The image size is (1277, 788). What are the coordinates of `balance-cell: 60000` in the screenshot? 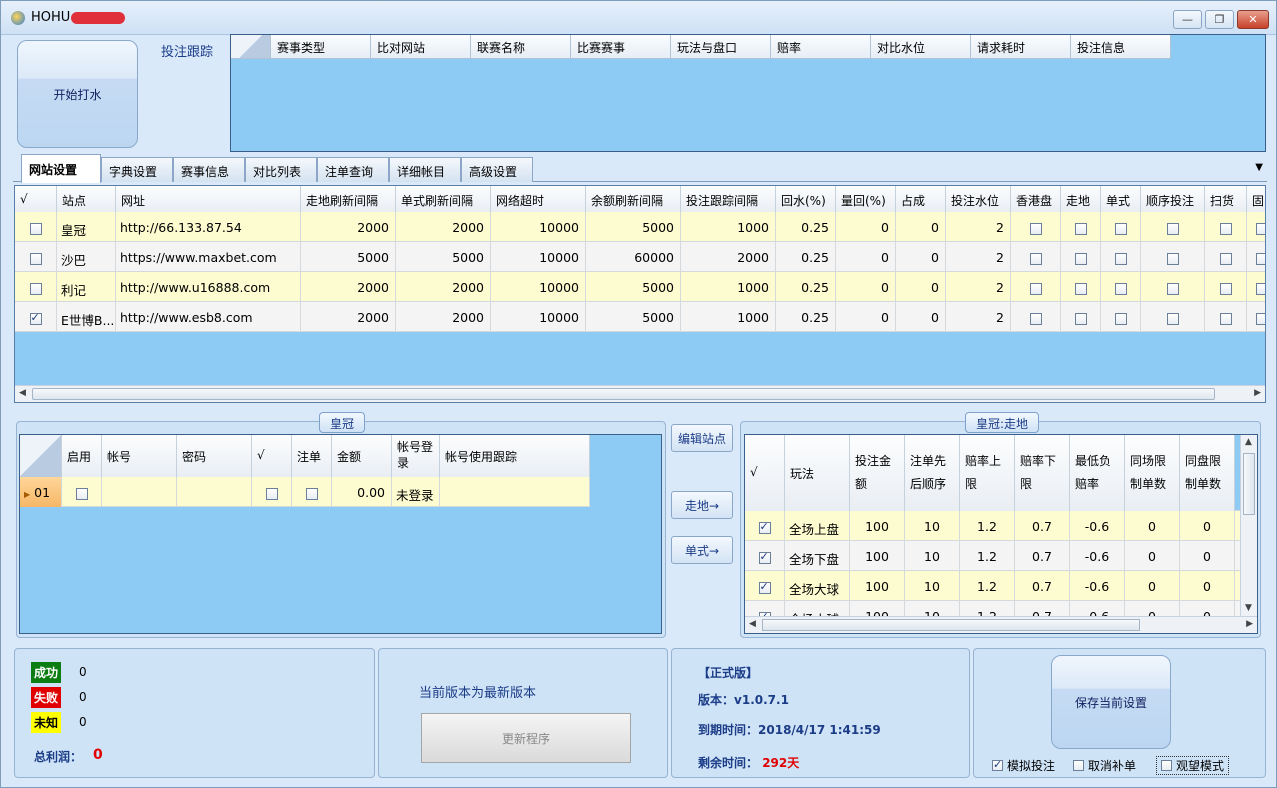 It's located at (633, 257).